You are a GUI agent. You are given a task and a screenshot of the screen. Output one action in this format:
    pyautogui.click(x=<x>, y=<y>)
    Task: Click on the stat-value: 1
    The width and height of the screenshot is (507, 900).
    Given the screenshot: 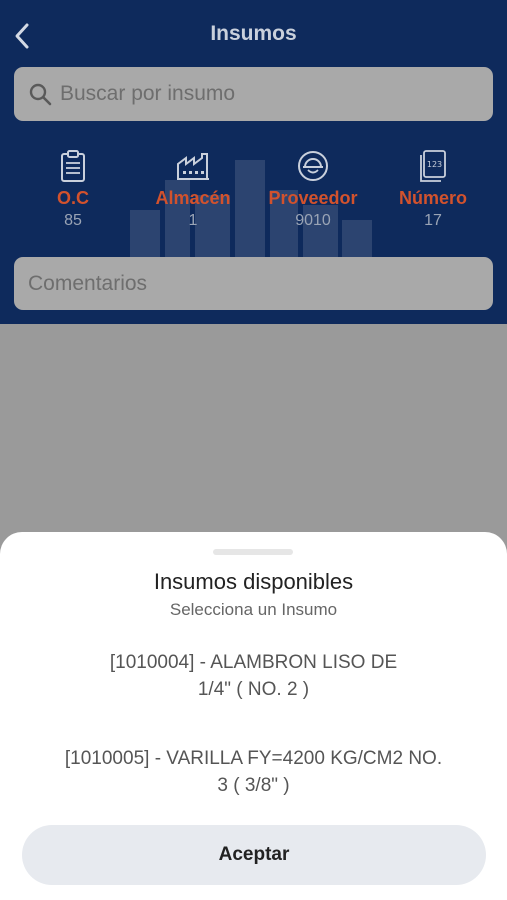 What is the action you would take?
    pyautogui.click(x=193, y=220)
    